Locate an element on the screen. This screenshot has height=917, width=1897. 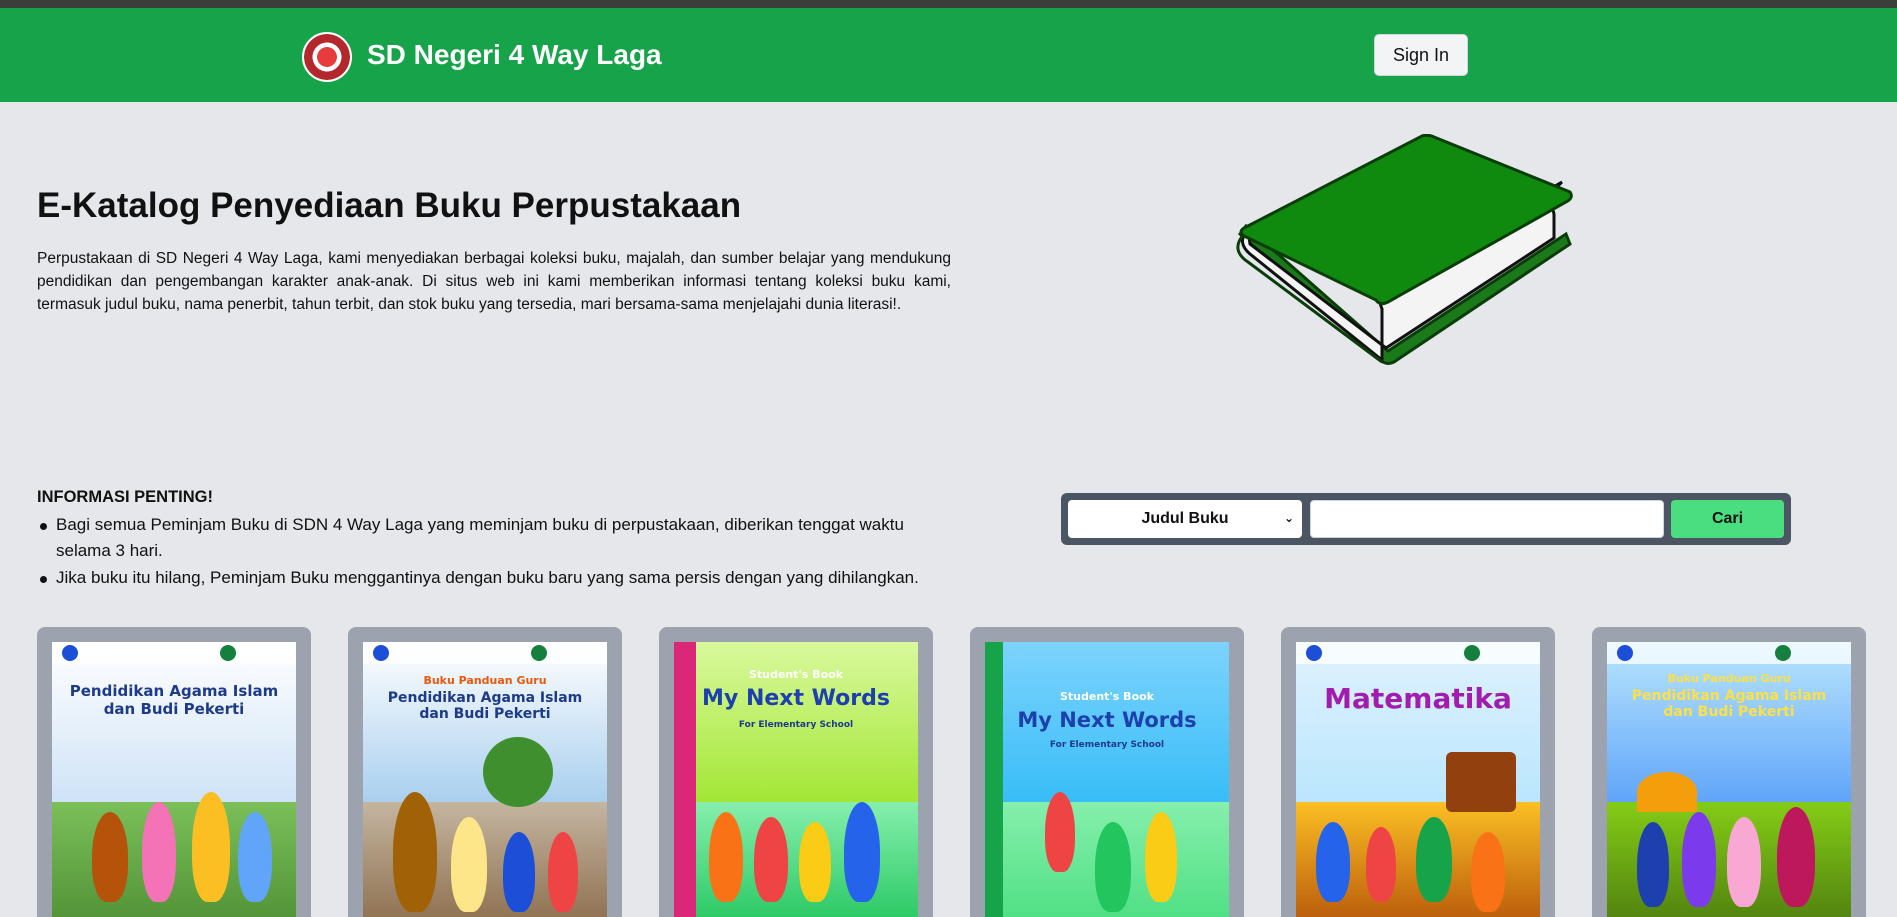
info-title: INFORMASI PENTING! is located at coordinates (125, 497).